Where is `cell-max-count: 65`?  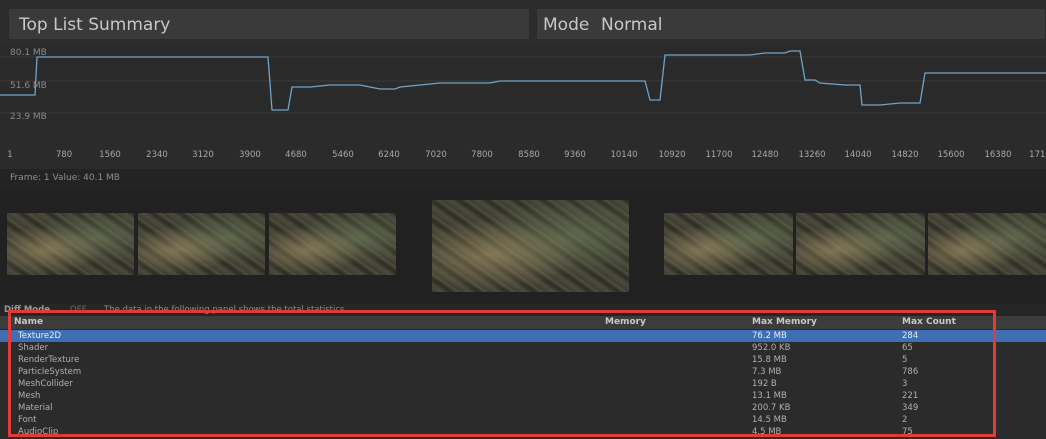 cell-max-count: 65 is located at coordinates (907, 348).